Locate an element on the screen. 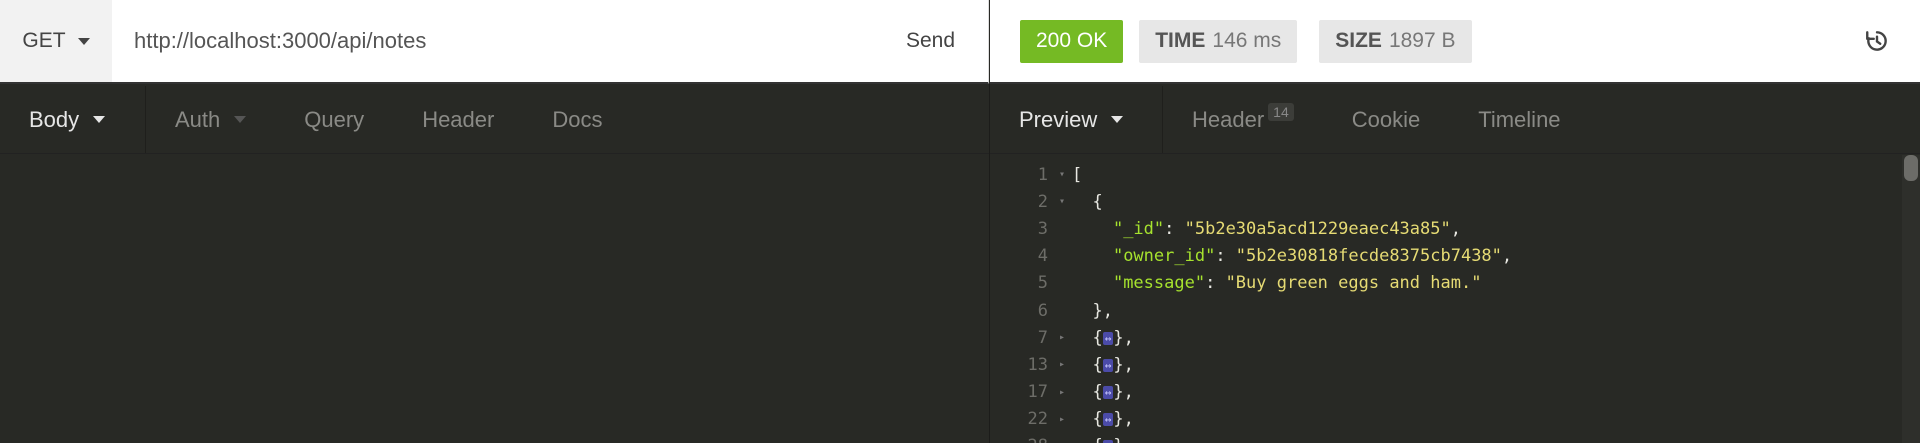 The width and height of the screenshot is (1920, 443). tab-preview-label: Preview is located at coordinates (1058, 119).